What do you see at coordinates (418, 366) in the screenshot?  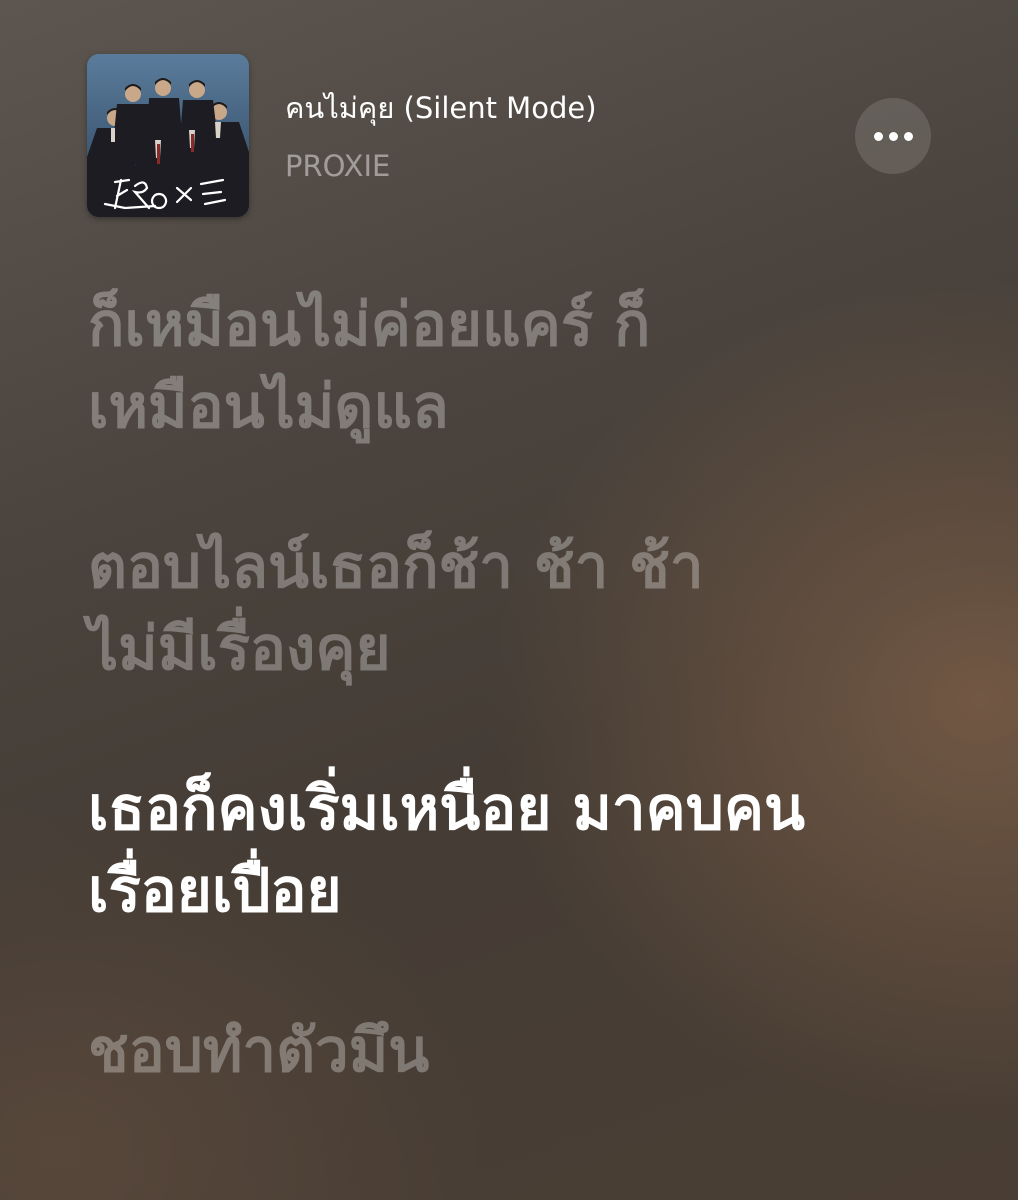 I see `lyric-line: ก็เหมือนไม่ค่อยแคร์ ก็เหมือนไม่ดูแล` at bounding box center [418, 366].